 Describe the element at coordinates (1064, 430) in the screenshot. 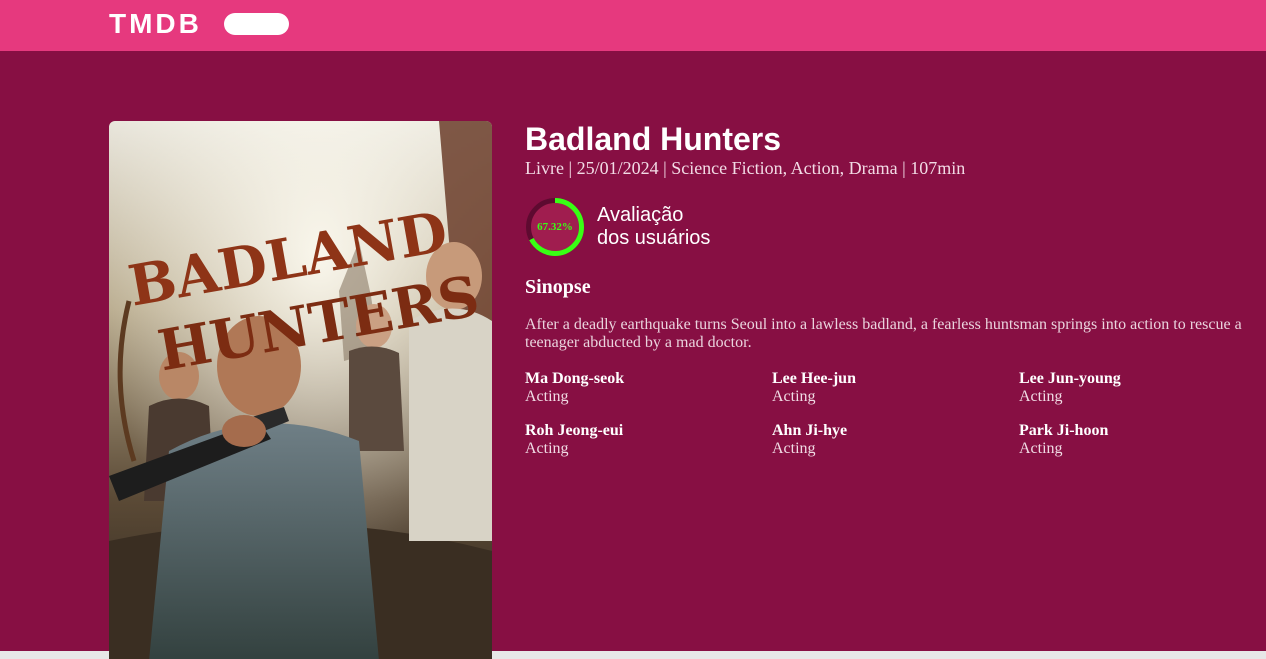

I see `cast-member-name: Park Ji-hoon` at that location.